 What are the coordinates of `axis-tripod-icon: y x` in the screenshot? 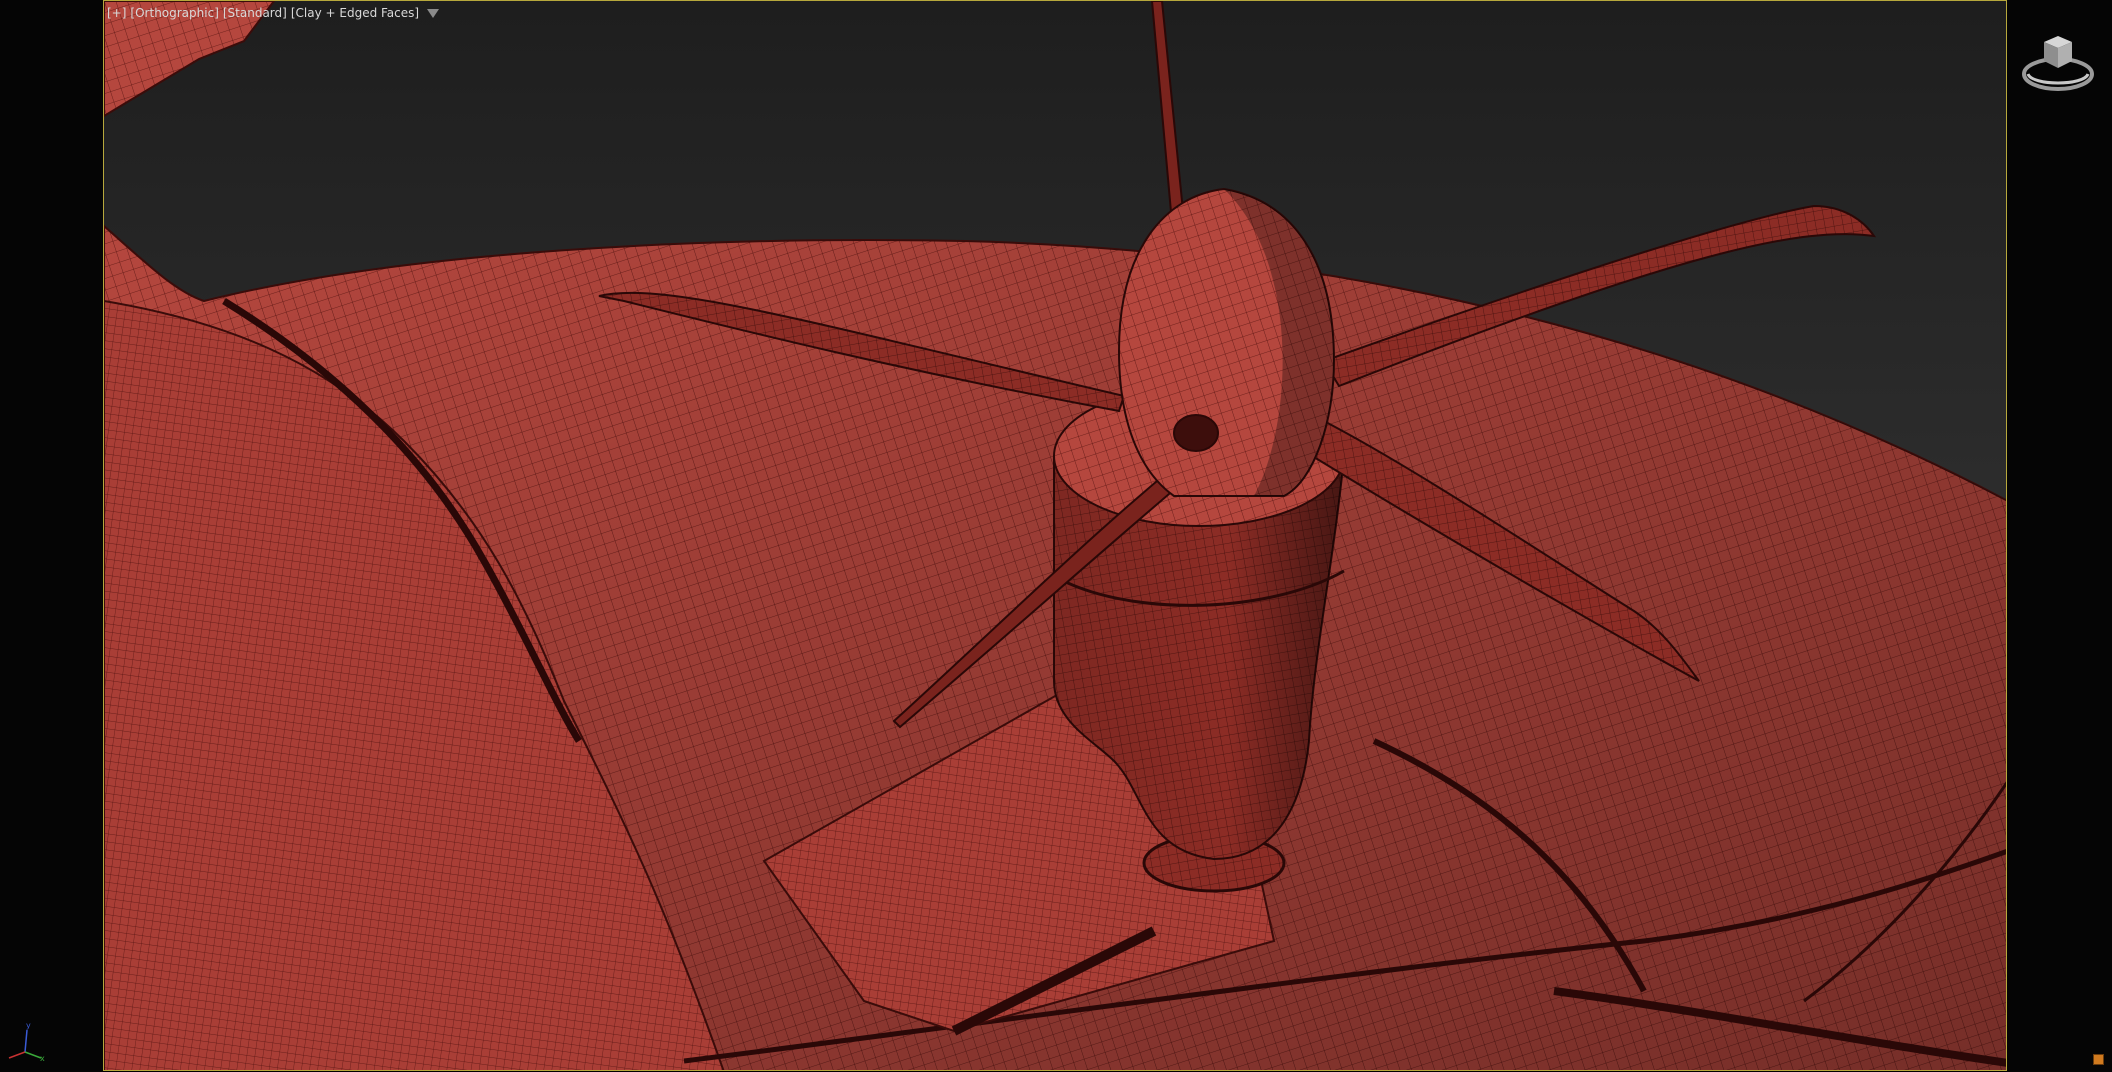 It's located at (26, 1041).